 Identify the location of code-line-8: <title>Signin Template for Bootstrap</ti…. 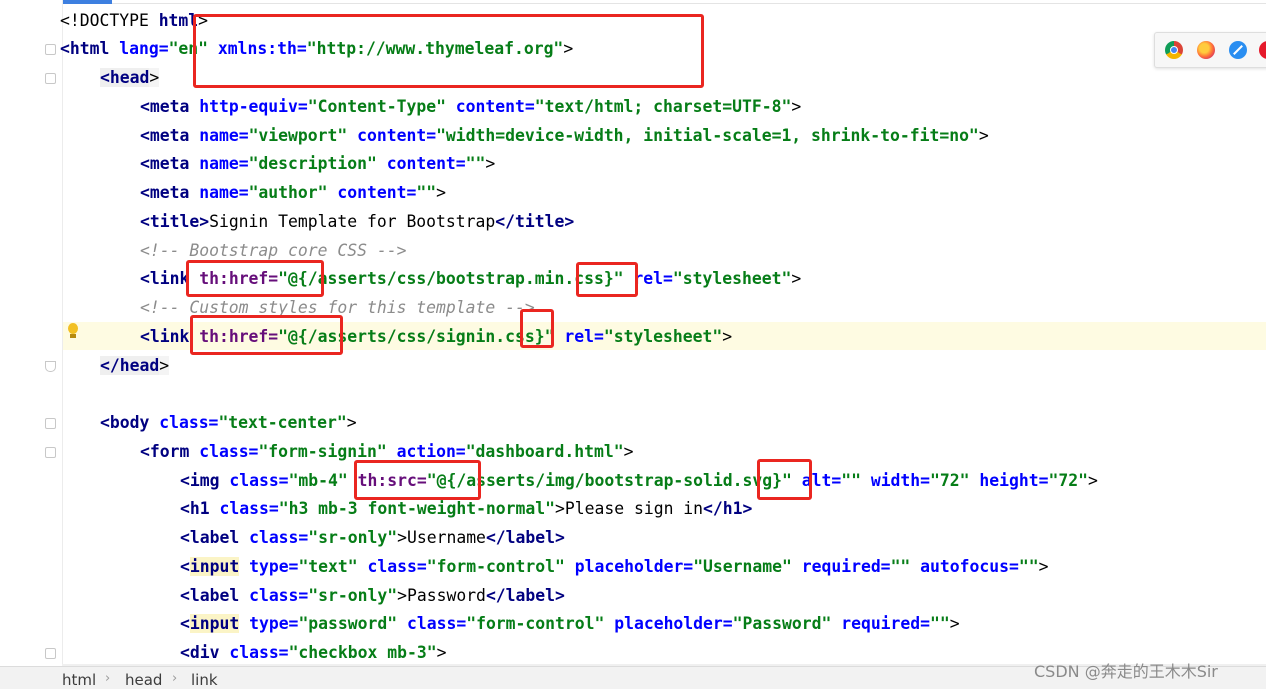
(357, 221).